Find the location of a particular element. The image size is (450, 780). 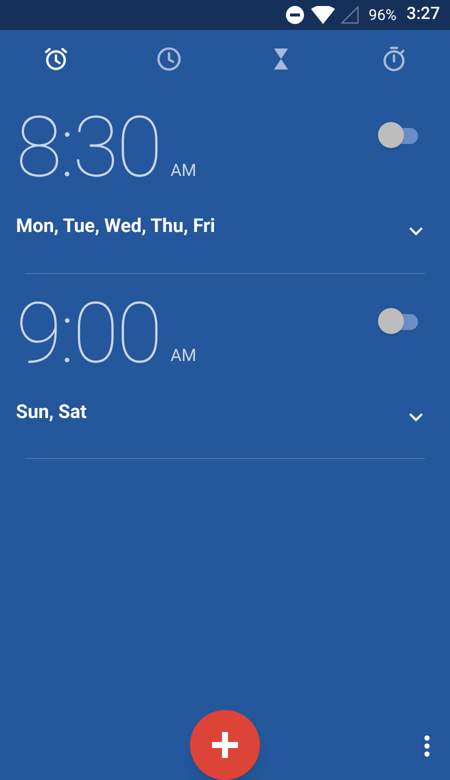

status-time: 3:27 is located at coordinates (423, 14).